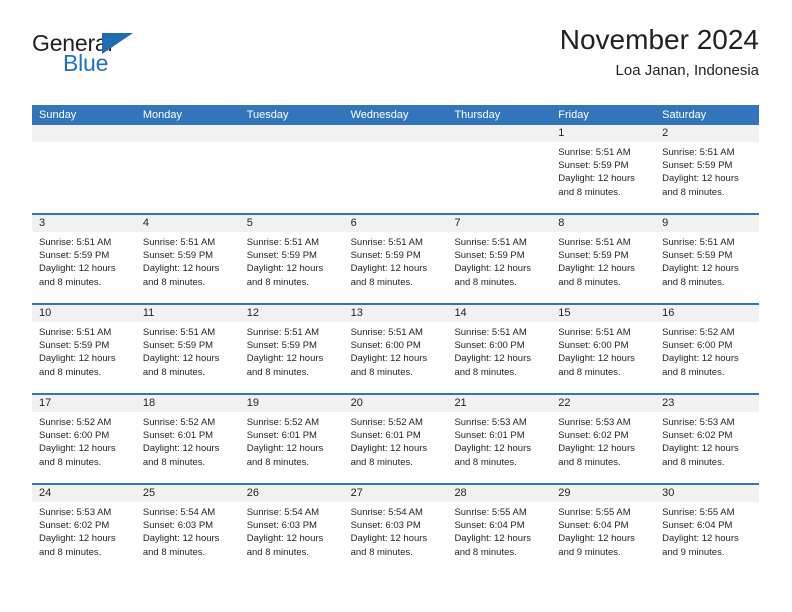  I want to click on day-number: 2, so click(707, 133).